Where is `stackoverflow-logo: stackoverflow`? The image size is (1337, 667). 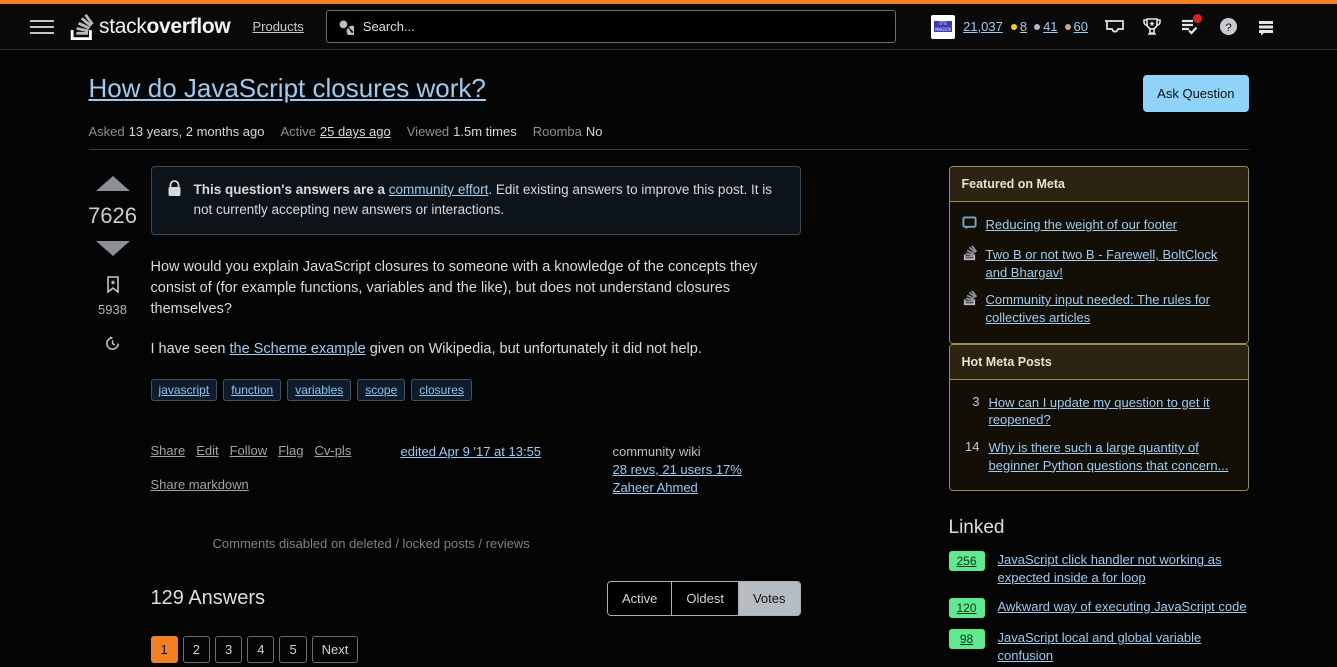
stackoverflow-logo: stackoverflow is located at coordinates (150, 26).